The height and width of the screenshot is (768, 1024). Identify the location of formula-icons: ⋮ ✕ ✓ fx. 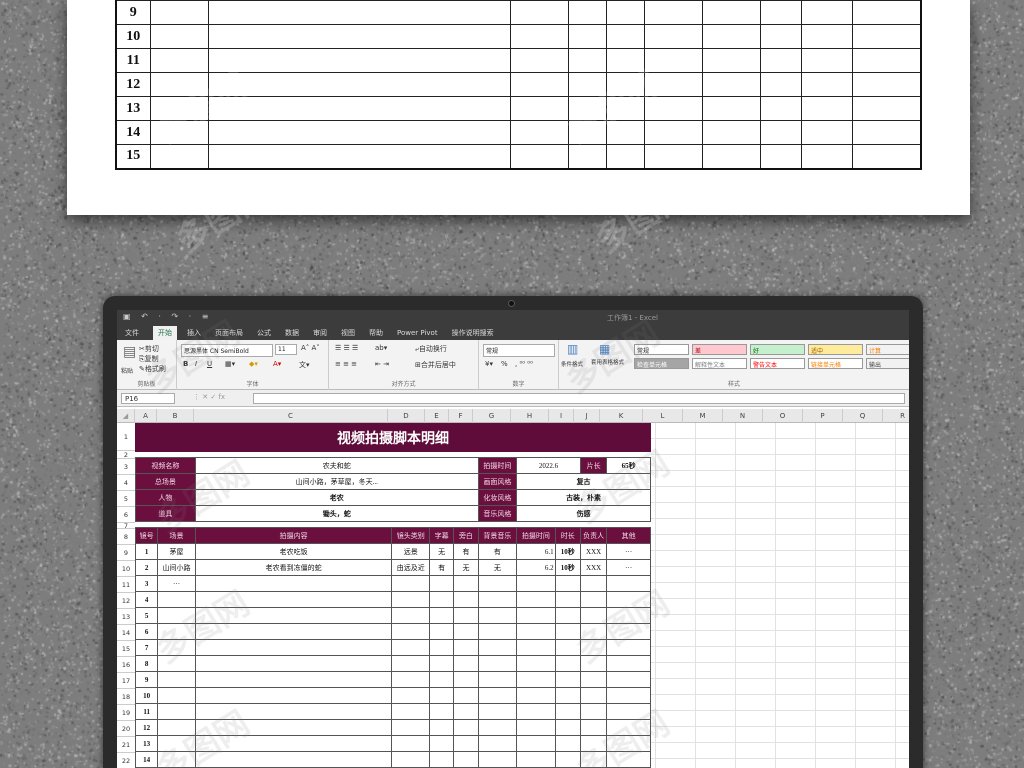
(209, 397).